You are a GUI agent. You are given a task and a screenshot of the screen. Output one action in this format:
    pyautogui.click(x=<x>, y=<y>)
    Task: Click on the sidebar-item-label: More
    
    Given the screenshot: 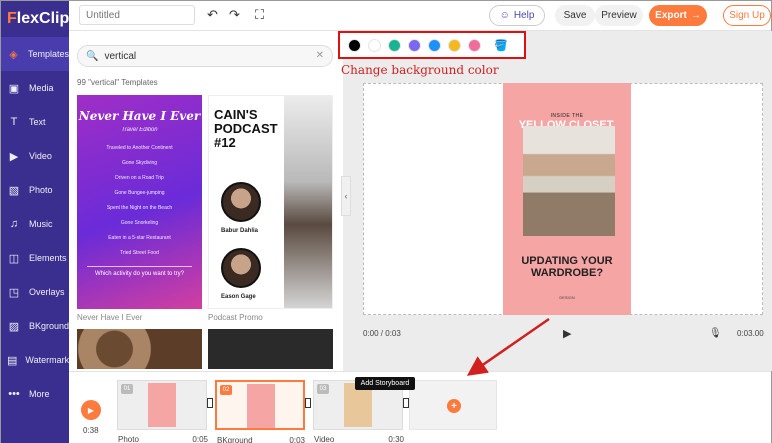 What is the action you would take?
    pyautogui.click(x=39, y=394)
    